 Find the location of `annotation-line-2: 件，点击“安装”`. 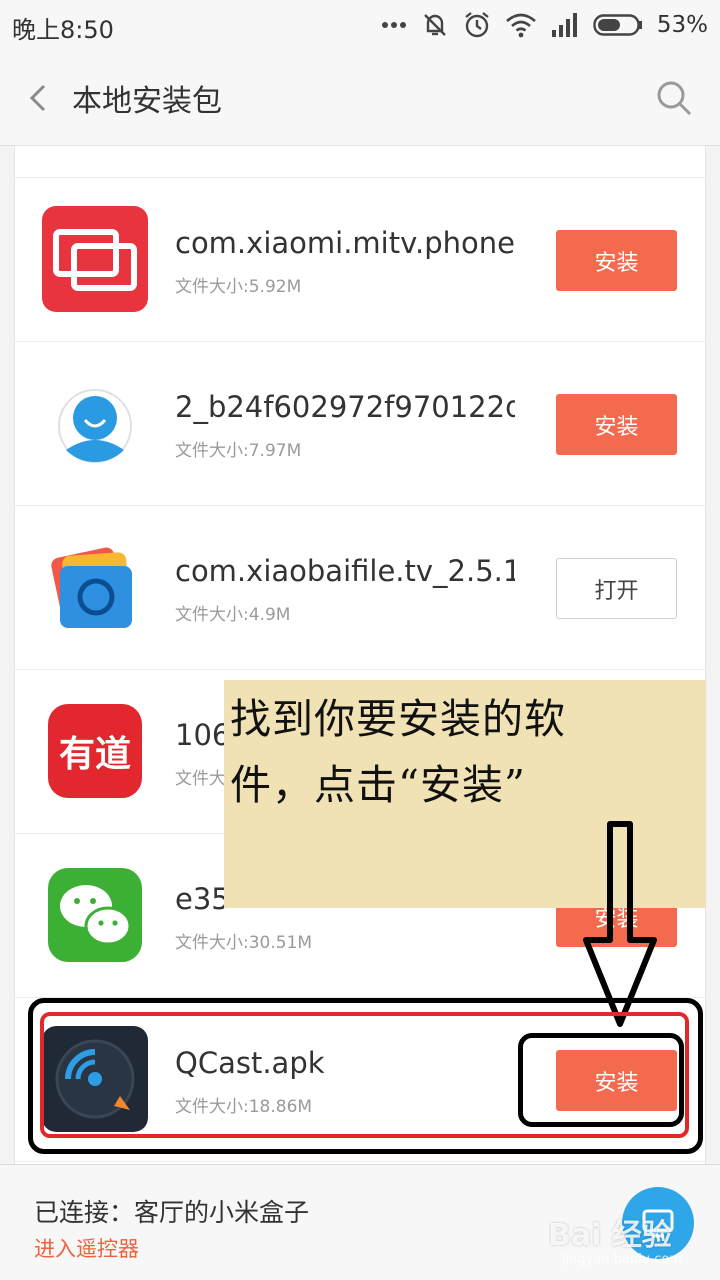

annotation-line-2: 件，点击“安装” is located at coordinates (378, 785).